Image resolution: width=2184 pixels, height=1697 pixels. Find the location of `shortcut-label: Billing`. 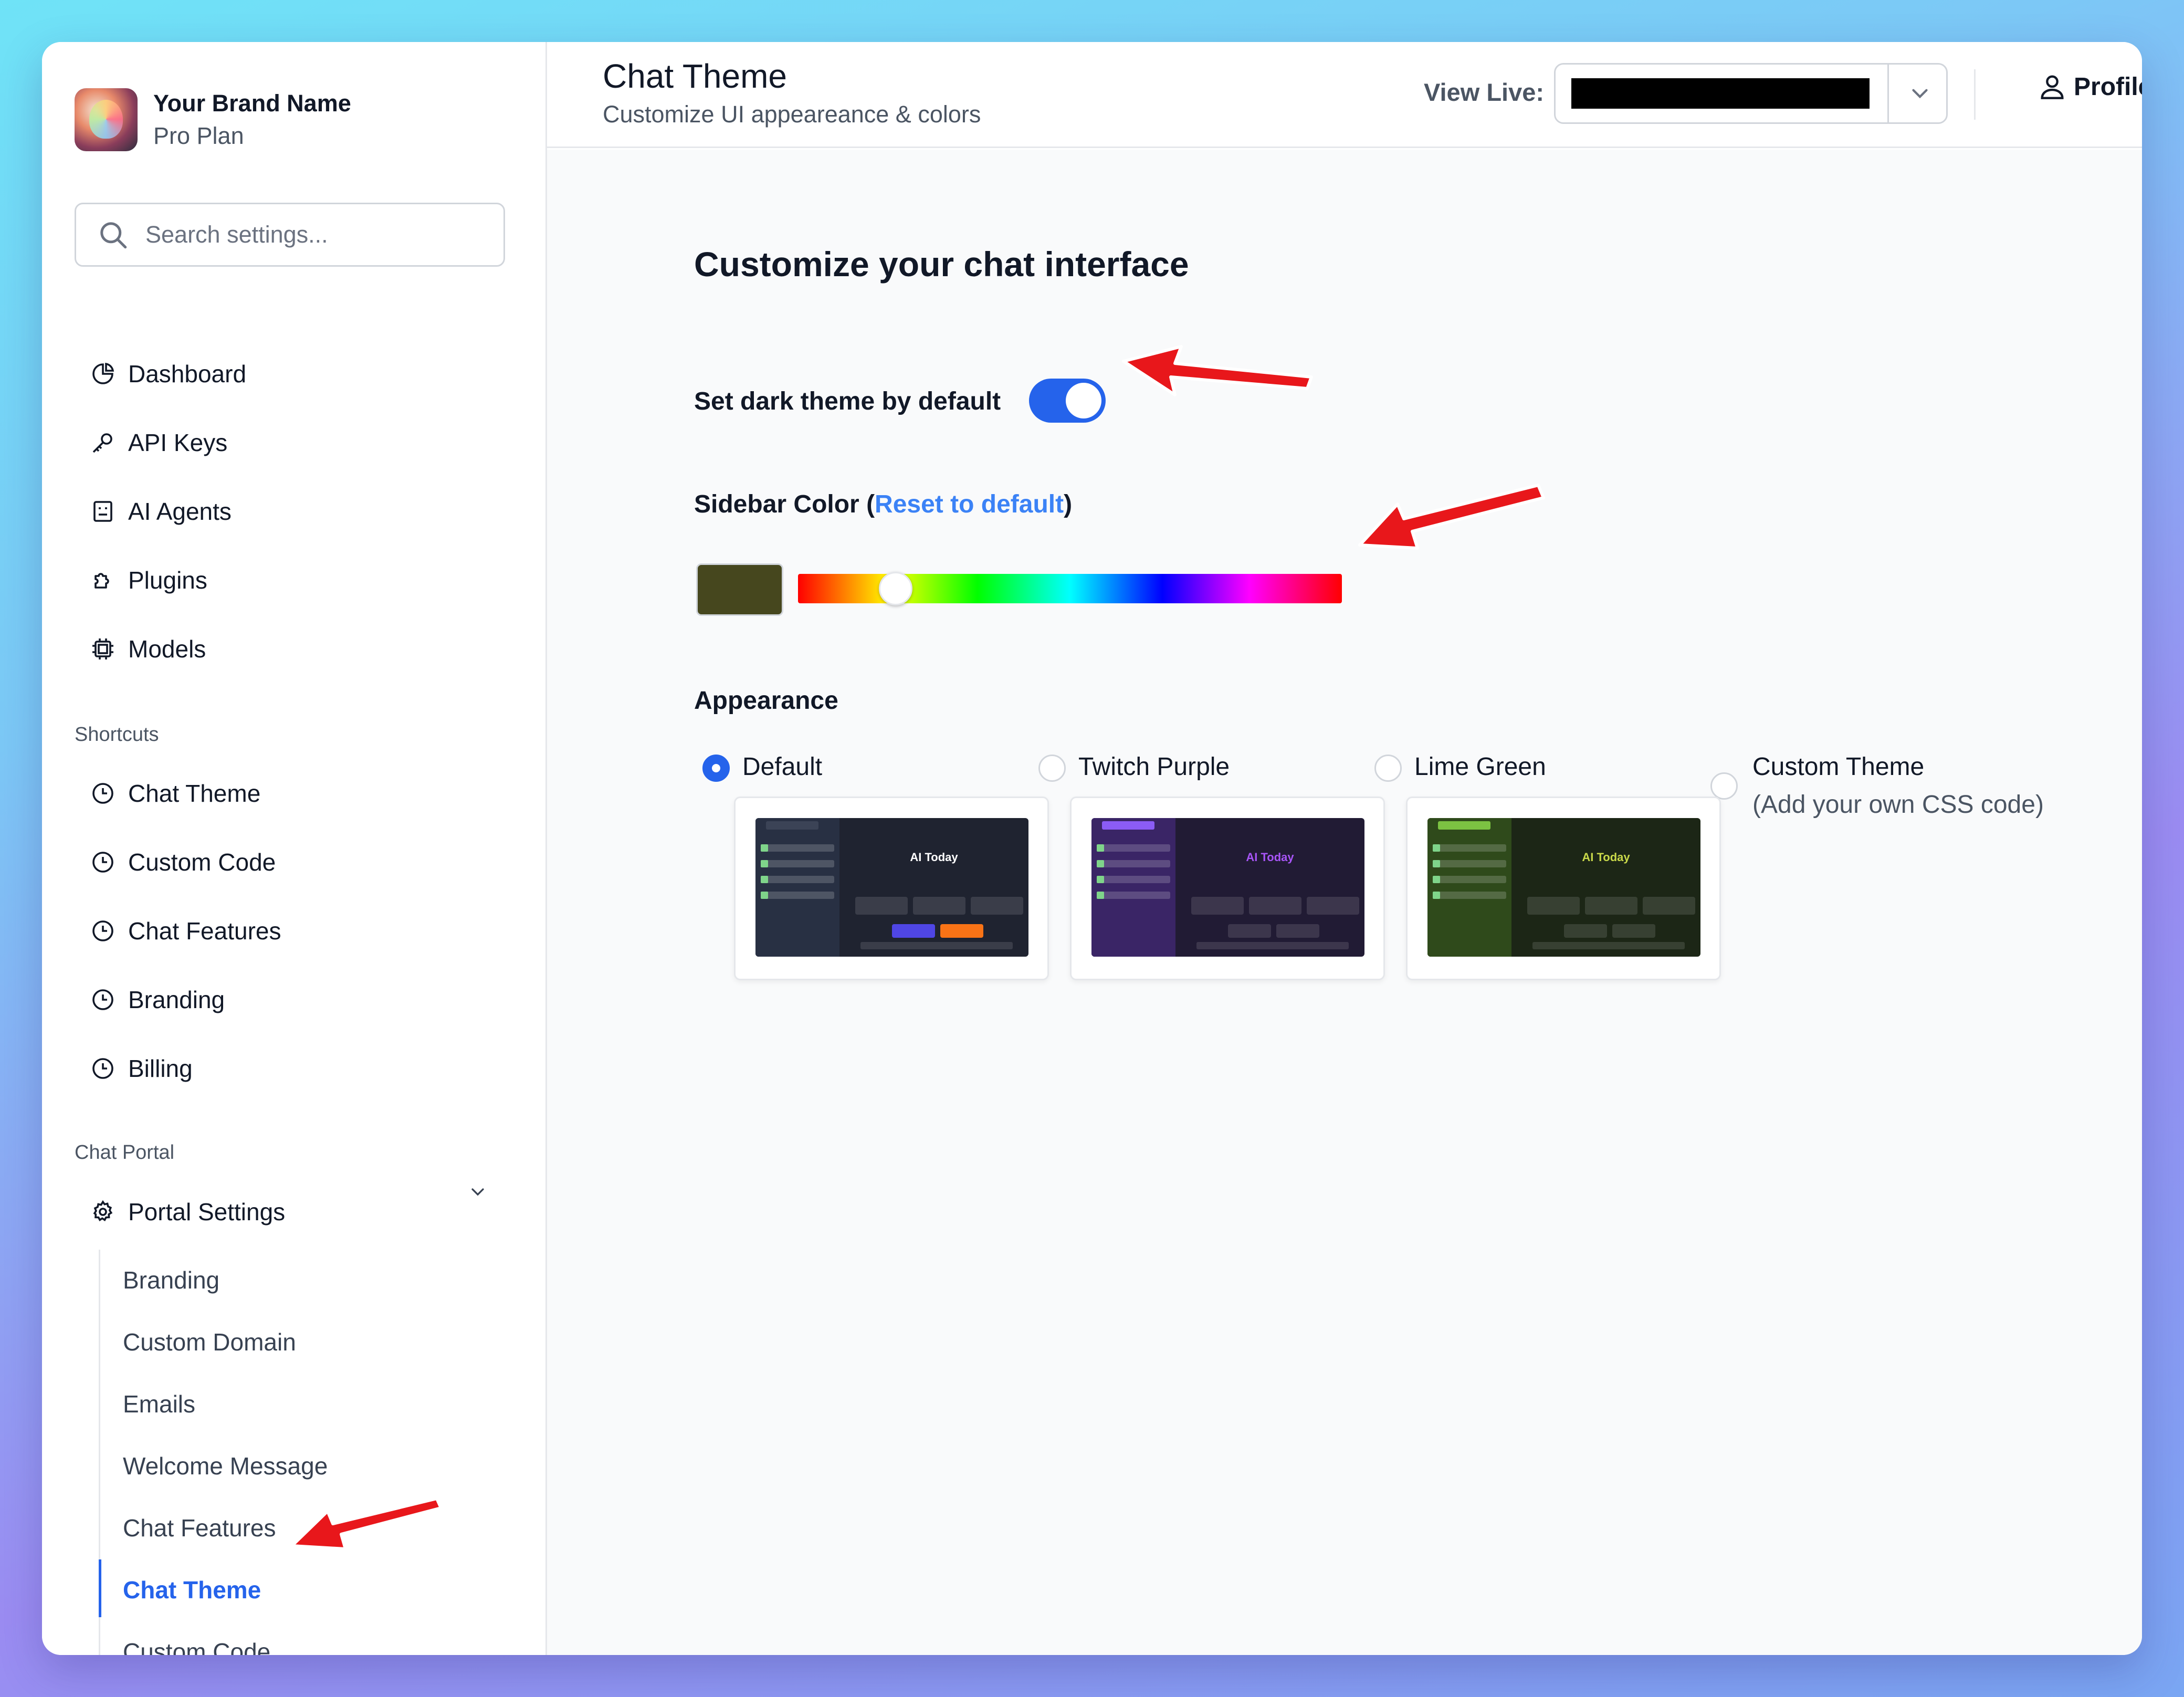

shortcut-label: Billing is located at coordinates (160, 1068).